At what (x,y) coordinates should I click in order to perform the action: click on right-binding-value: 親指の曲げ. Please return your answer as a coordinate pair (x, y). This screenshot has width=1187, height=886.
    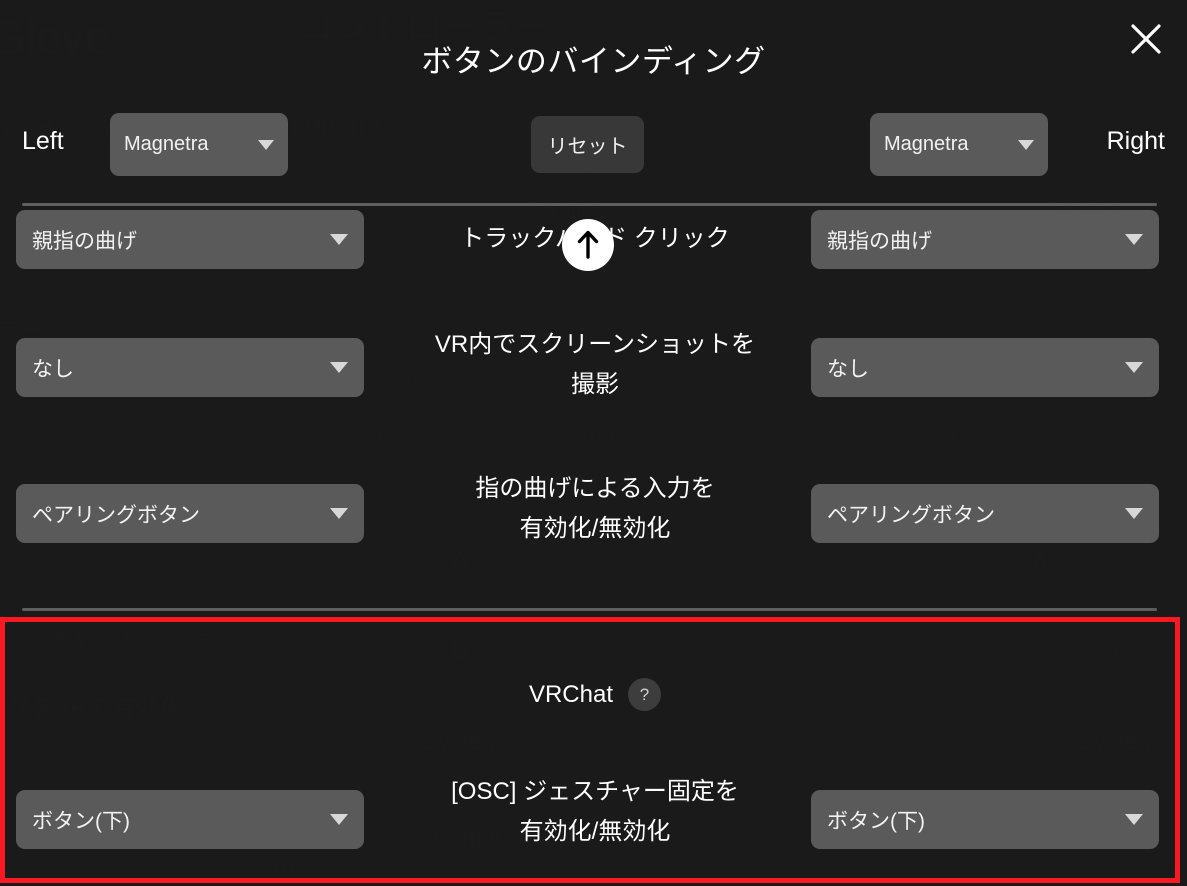
    Looking at the image, I should click on (879, 241).